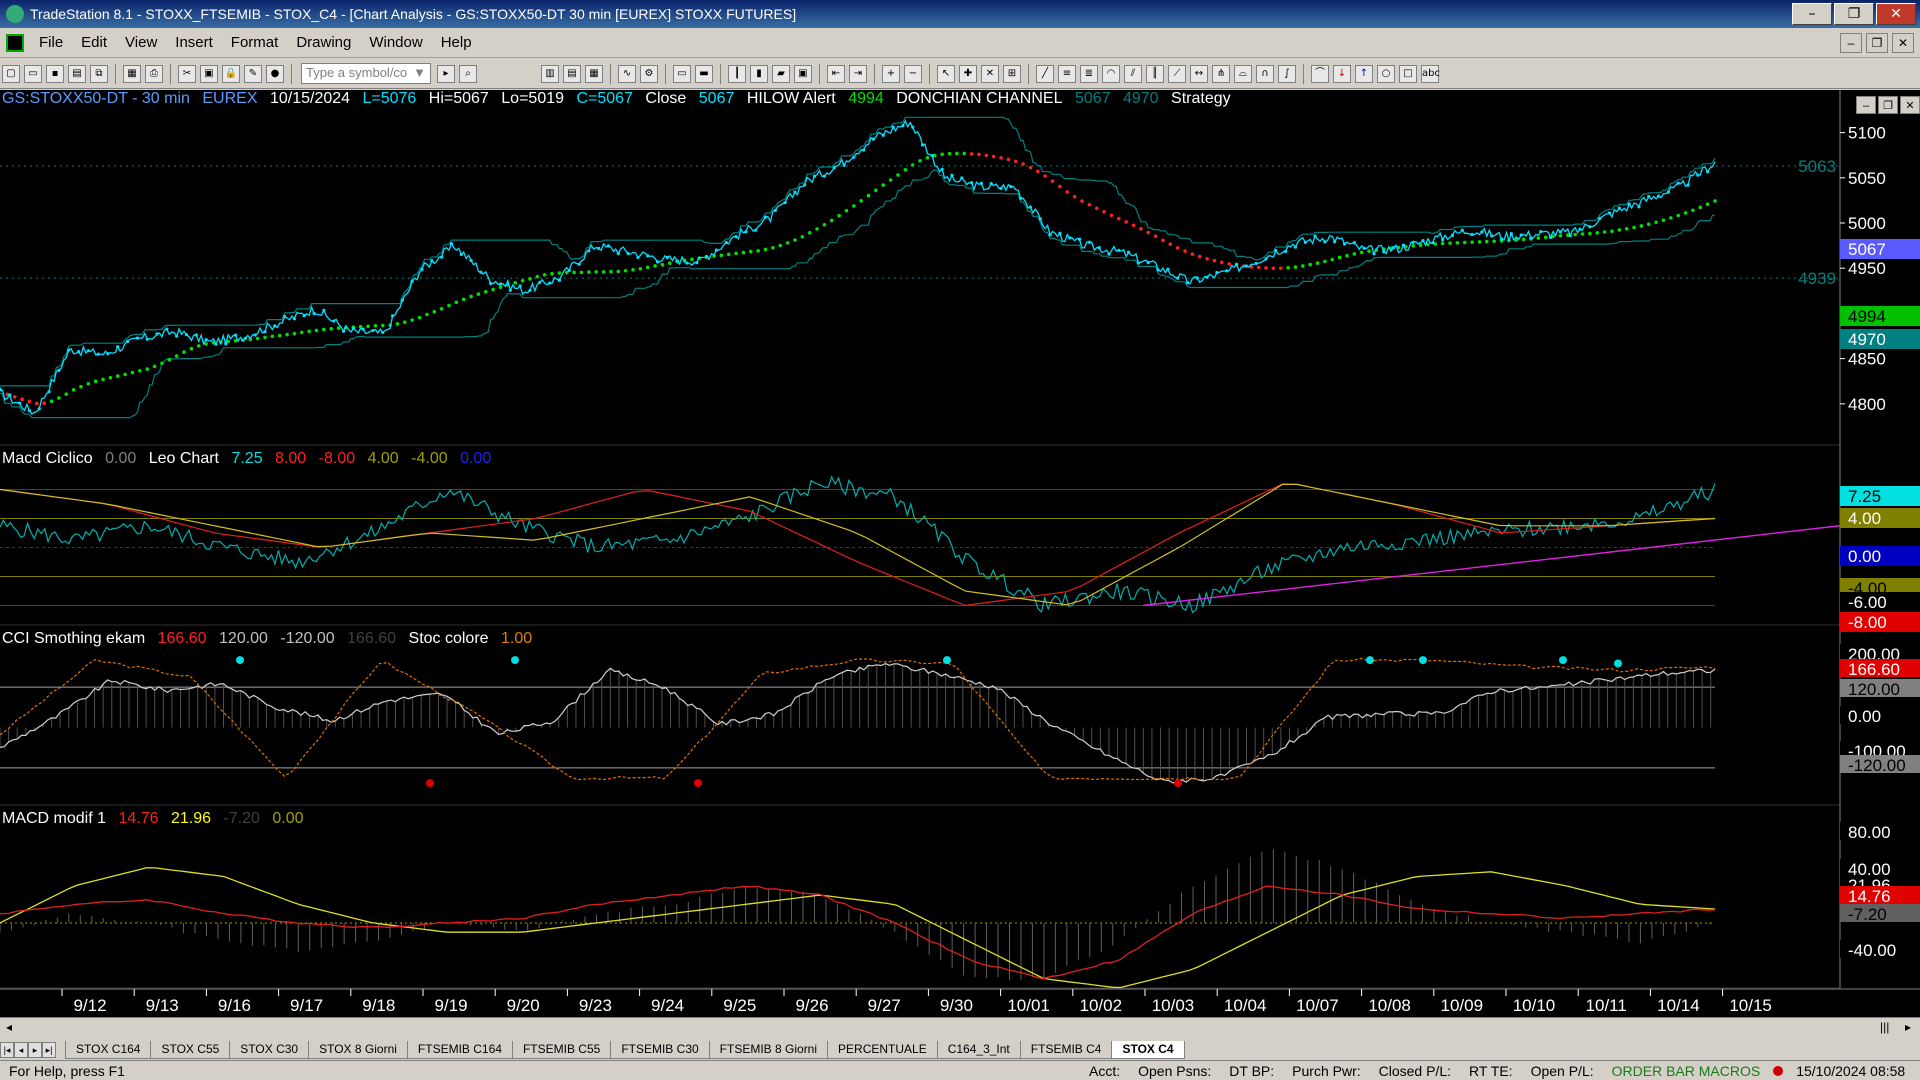 This screenshot has width=1920, height=1080. Describe the element at coordinates (594, 73) in the screenshot. I see `matrix-icon: ▦` at that location.